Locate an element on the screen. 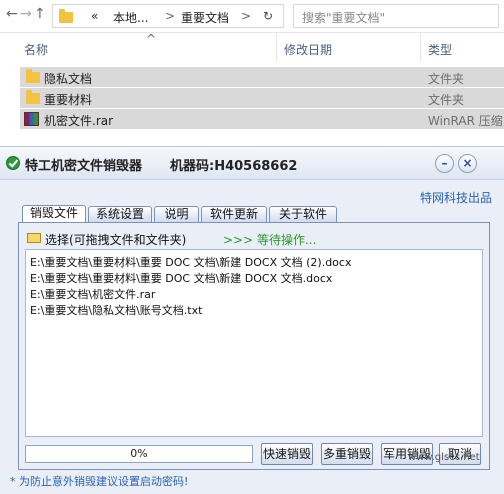  column-date: 修改日期 is located at coordinates (308, 49).